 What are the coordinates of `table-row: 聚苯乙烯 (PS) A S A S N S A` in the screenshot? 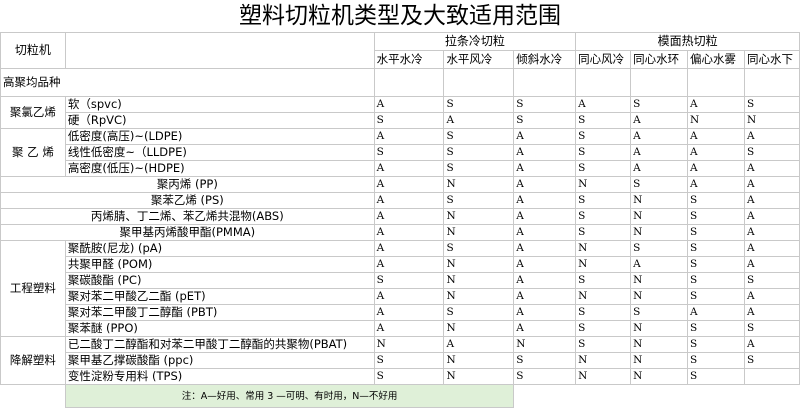 It's located at (400, 200).